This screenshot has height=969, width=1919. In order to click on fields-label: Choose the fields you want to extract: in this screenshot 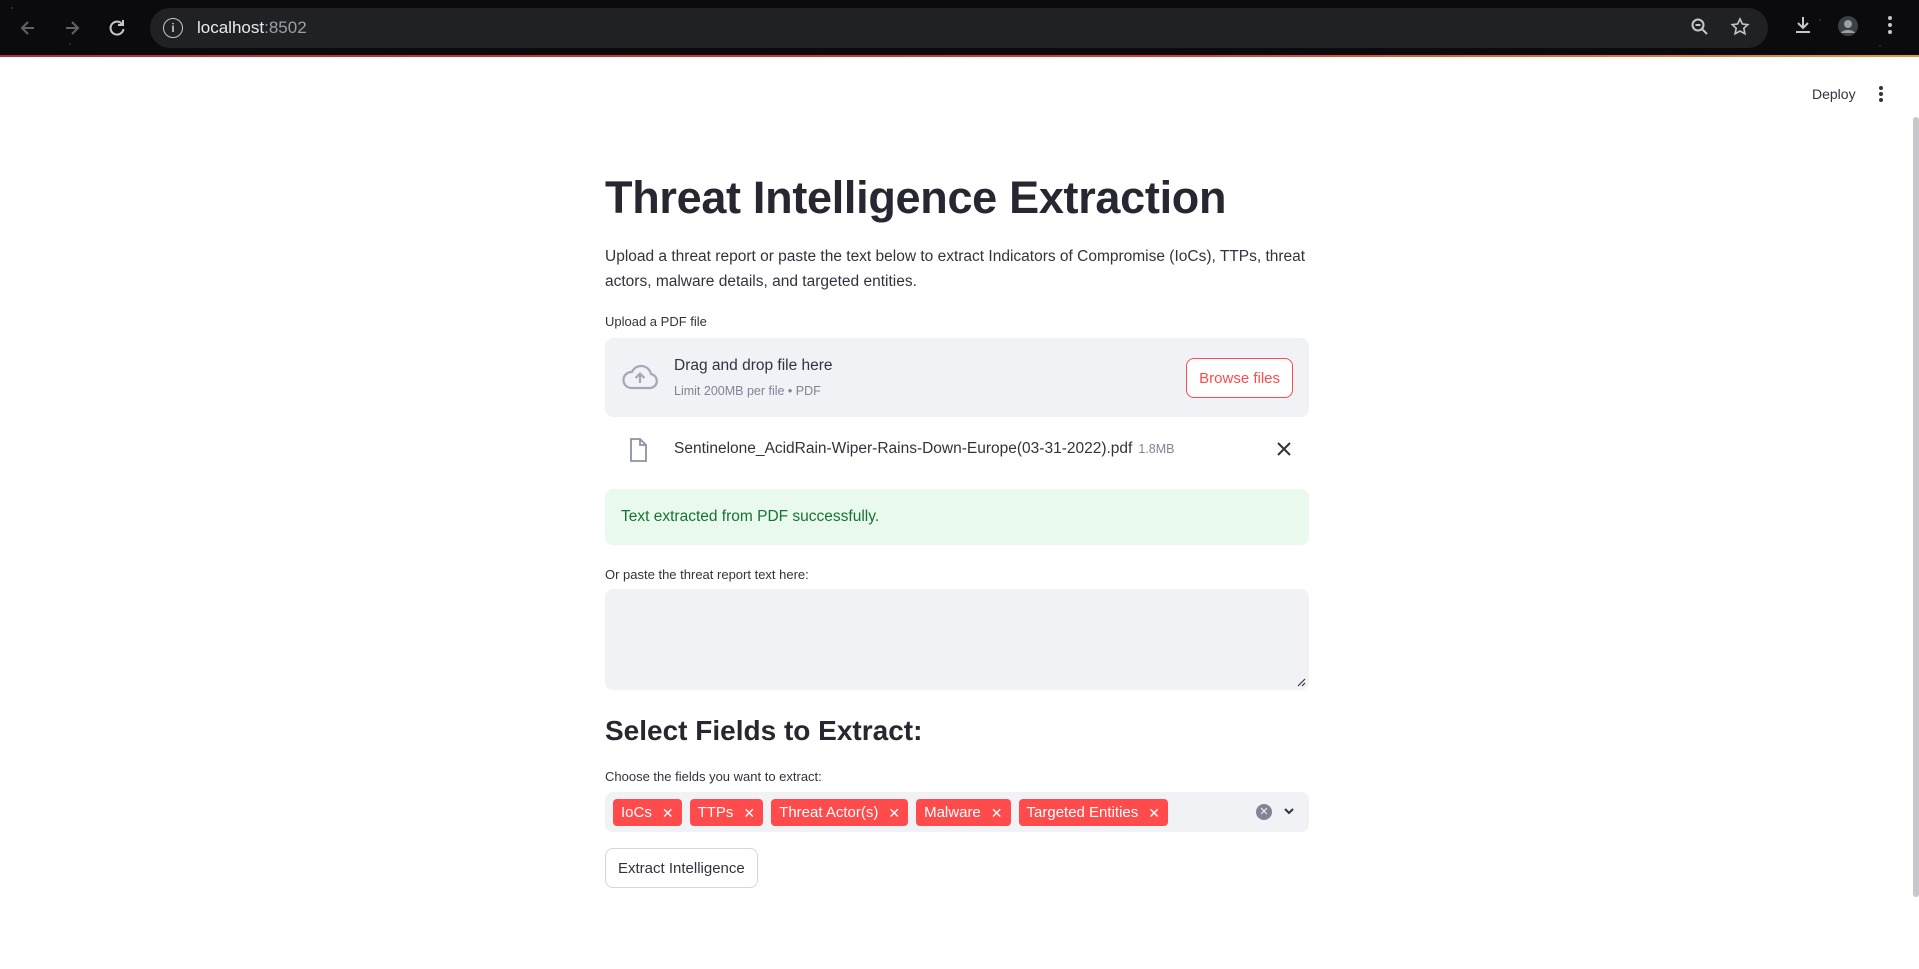, I will do `click(713, 776)`.